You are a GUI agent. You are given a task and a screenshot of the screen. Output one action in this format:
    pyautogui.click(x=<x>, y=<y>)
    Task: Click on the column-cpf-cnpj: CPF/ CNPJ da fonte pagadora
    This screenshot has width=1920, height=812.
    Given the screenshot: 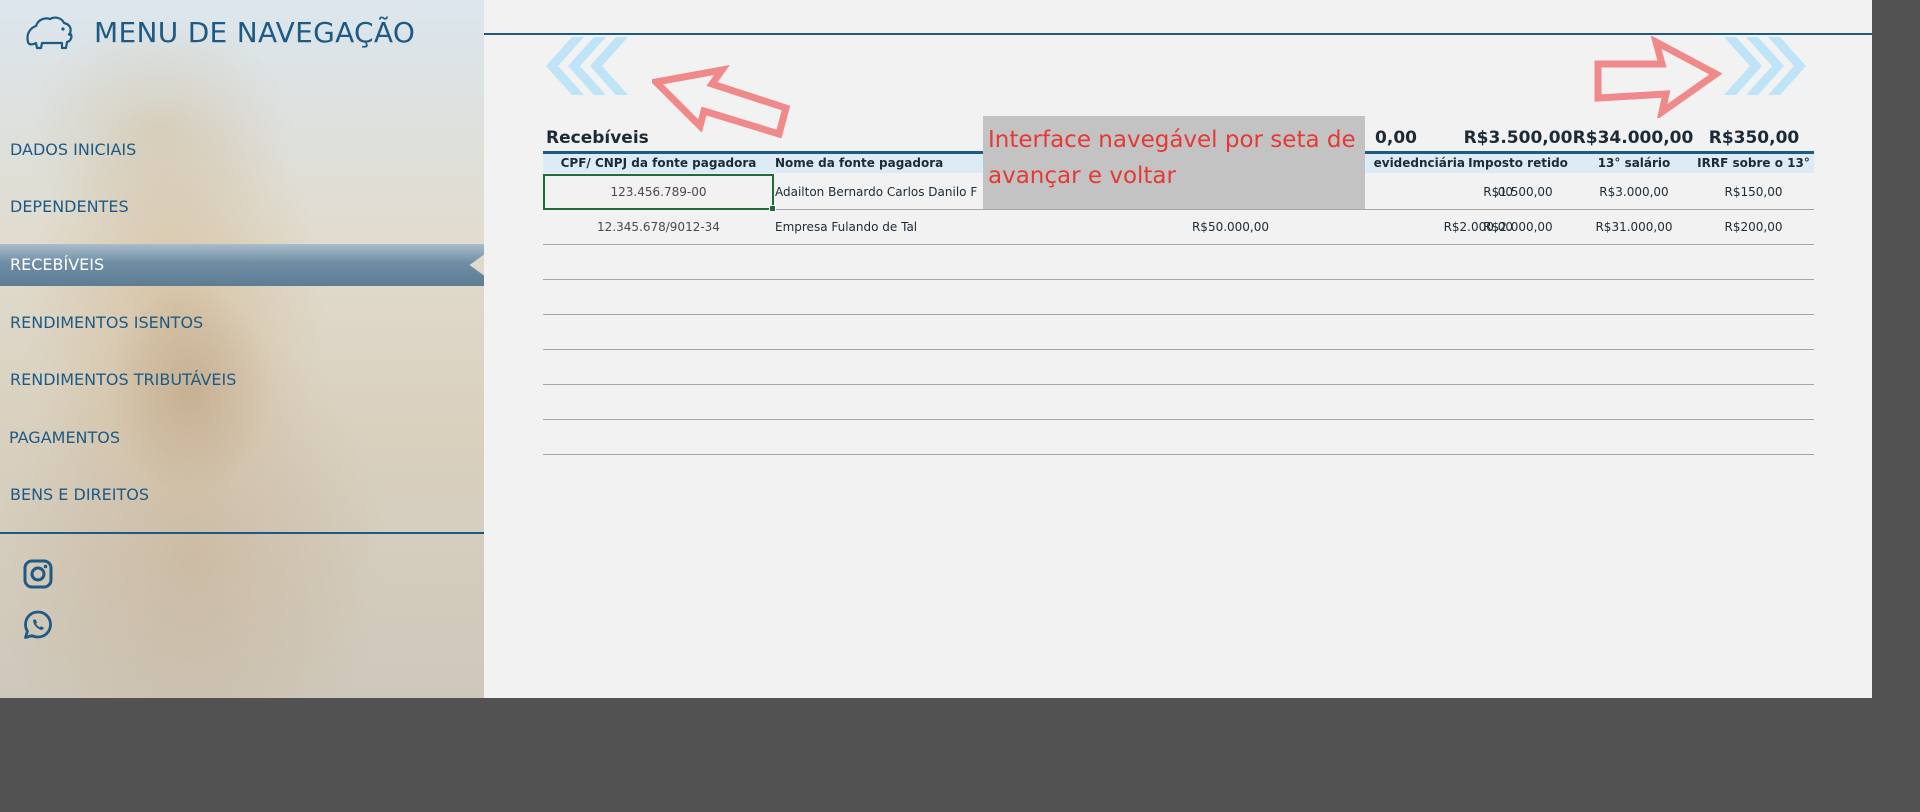 What is the action you would take?
    pyautogui.click(x=658, y=163)
    